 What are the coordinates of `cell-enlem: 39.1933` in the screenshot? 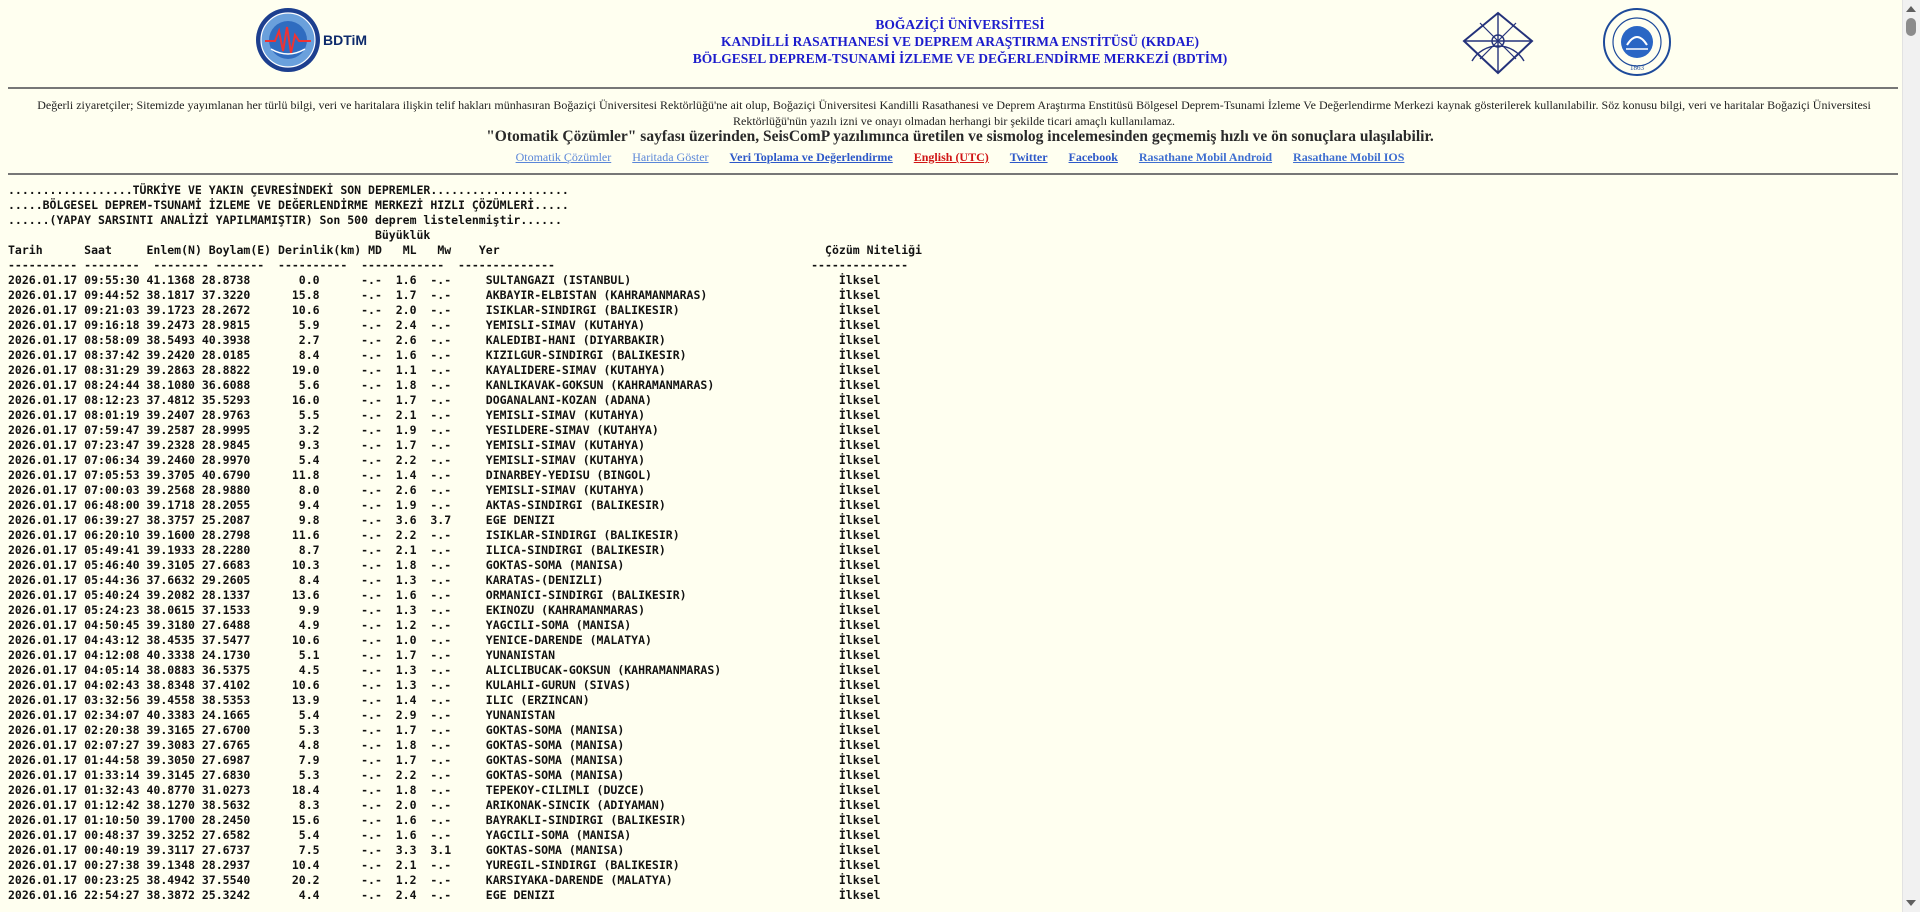 It's located at (174, 550).